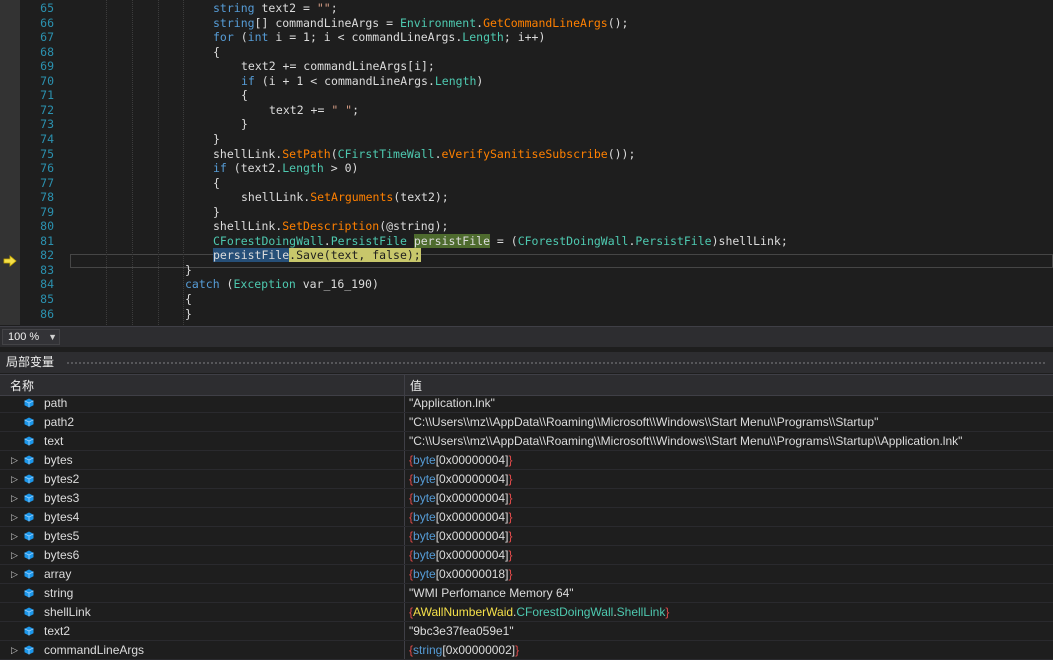  I want to click on code-token: {, so click(216, 51).